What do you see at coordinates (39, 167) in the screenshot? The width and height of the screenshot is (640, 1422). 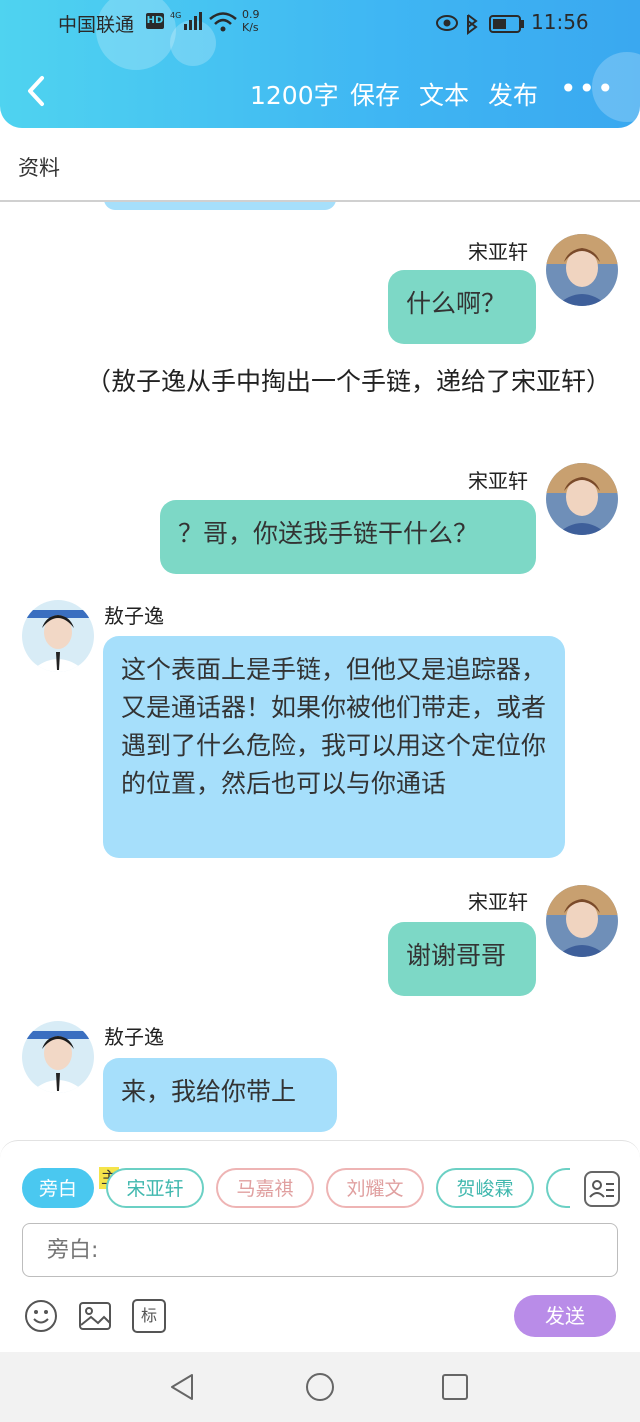 I see `info-label: 资料` at bounding box center [39, 167].